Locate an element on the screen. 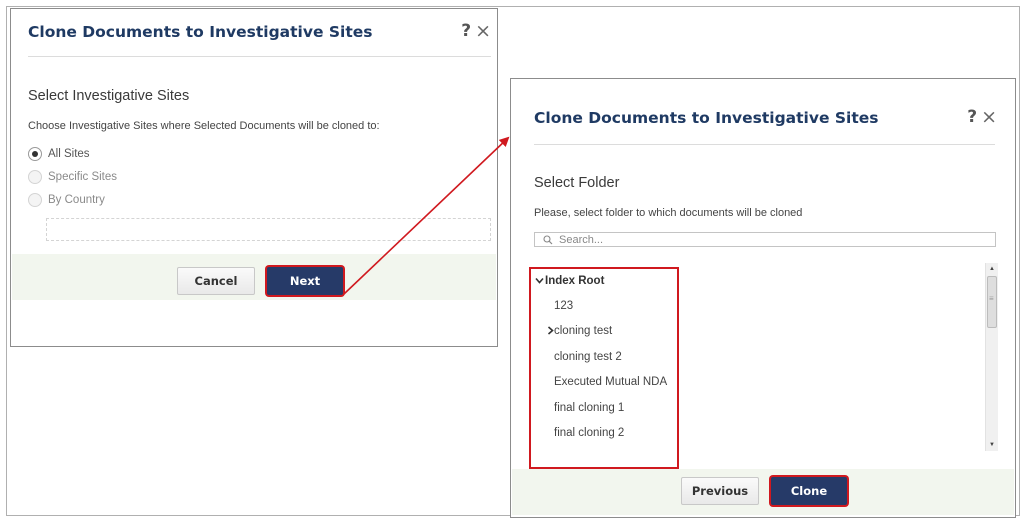 The width and height of the screenshot is (1026, 522). radio-specific-sites: Specific Sites is located at coordinates (72, 177).